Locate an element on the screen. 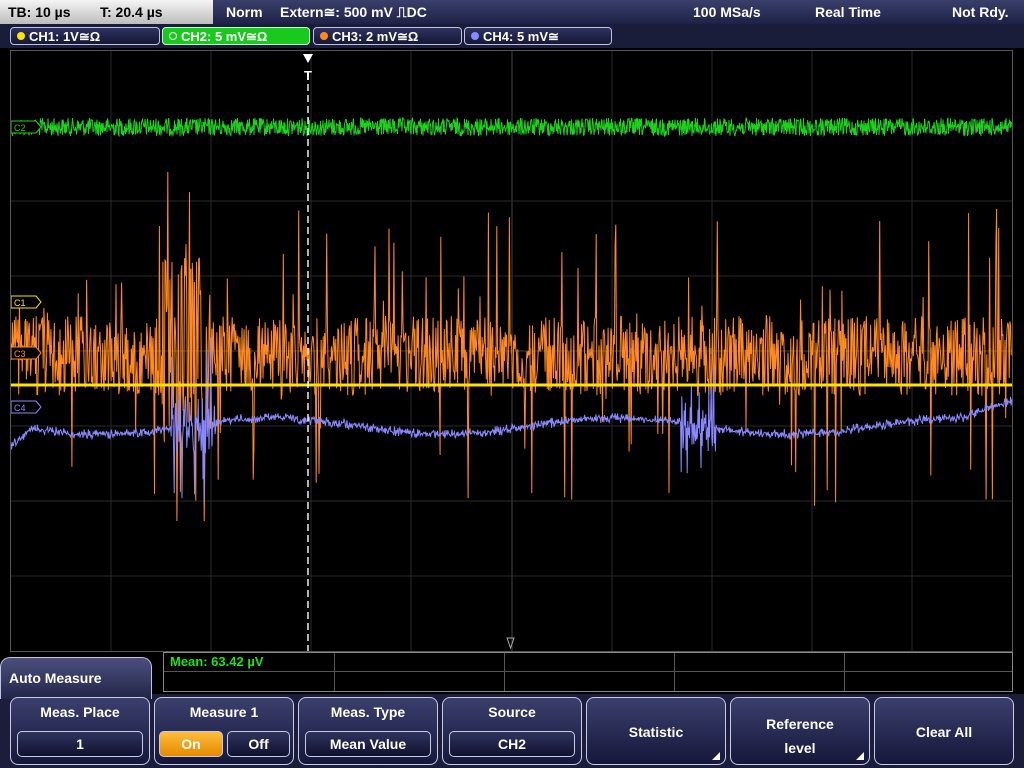 The width and height of the screenshot is (1024, 768). menu-title: Auto Measure is located at coordinates (76, 678).